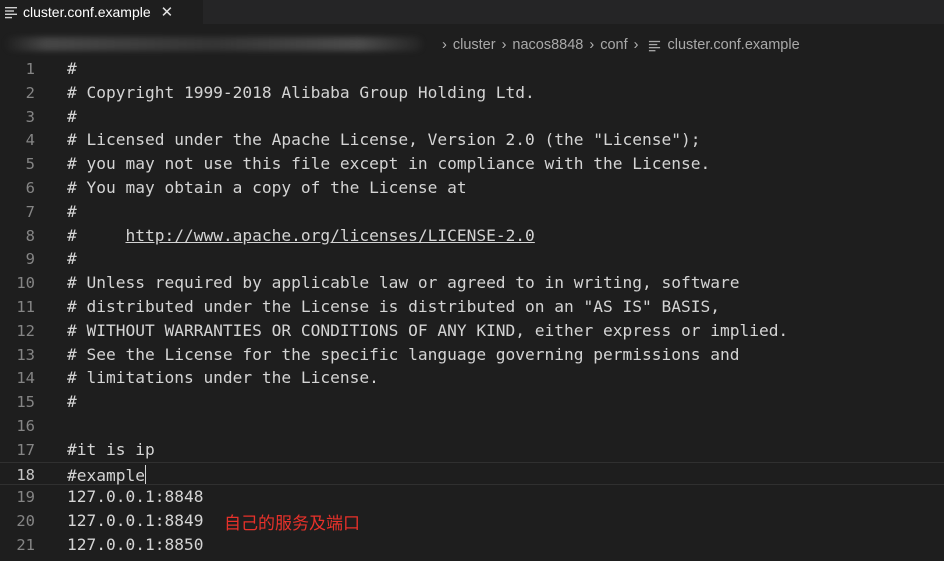 This screenshot has height=561, width=944. What do you see at coordinates (25, 378) in the screenshot?
I see `line-number: 14` at bounding box center [25, 378].